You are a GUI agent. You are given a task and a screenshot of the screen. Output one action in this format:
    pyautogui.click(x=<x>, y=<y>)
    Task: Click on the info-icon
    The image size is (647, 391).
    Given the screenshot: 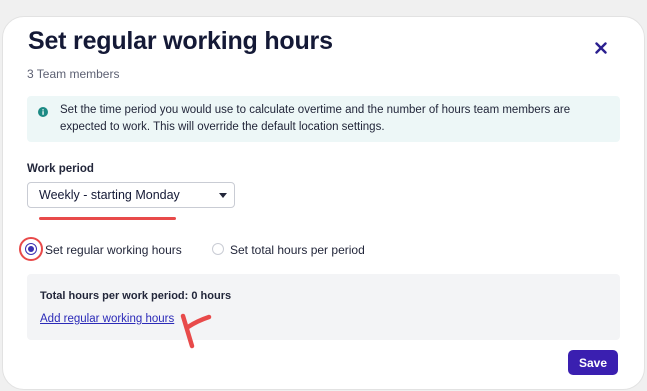 What is the action you would take?
    pyautogui.click(x=43, y=112)
    